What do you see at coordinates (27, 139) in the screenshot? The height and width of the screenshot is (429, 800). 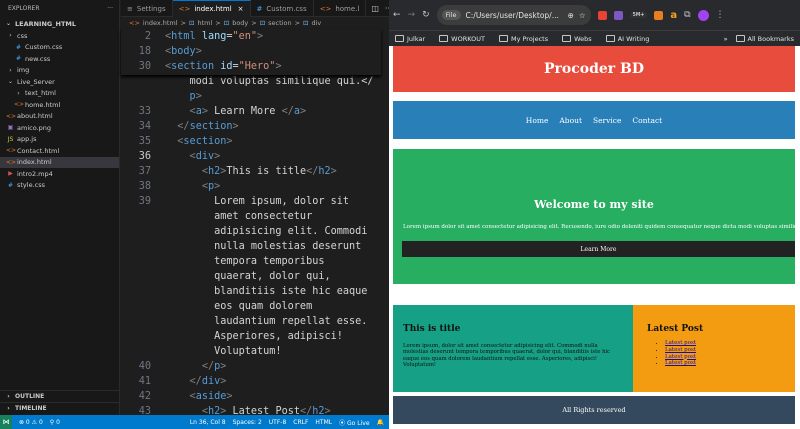 I see `file-tree-label: app.js` at bounding box center [27, 139].